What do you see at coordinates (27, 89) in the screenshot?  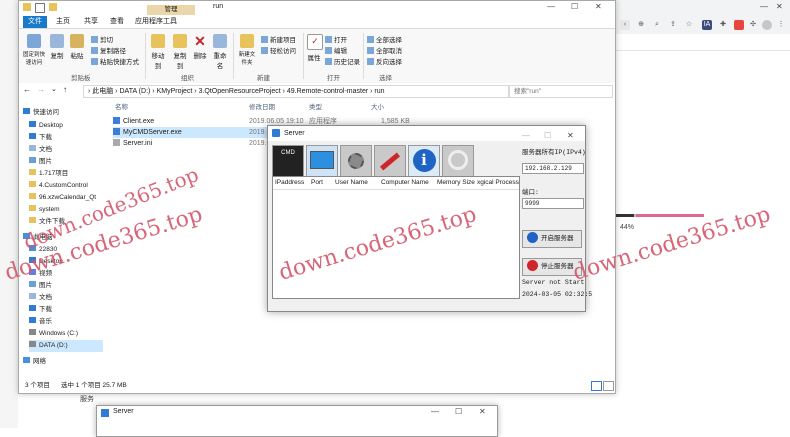 I see `back-icon: ←` at bounding box center [27, 89].